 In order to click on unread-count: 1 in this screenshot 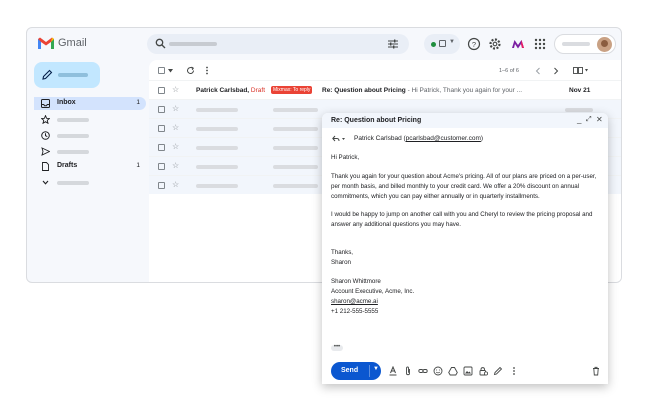, I will do `click(138, 102)`.